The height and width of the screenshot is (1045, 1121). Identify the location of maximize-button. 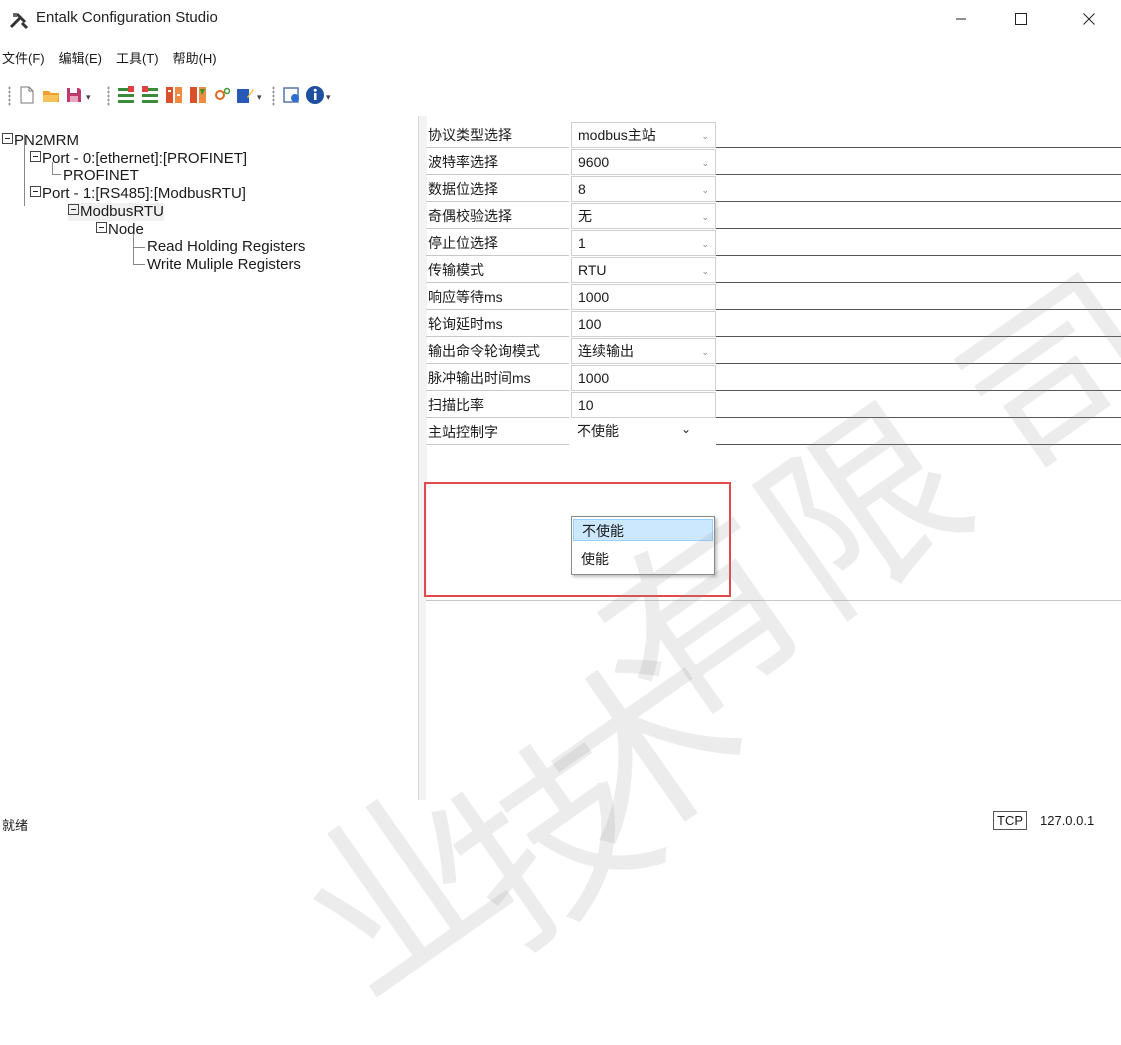
(1021, 19).